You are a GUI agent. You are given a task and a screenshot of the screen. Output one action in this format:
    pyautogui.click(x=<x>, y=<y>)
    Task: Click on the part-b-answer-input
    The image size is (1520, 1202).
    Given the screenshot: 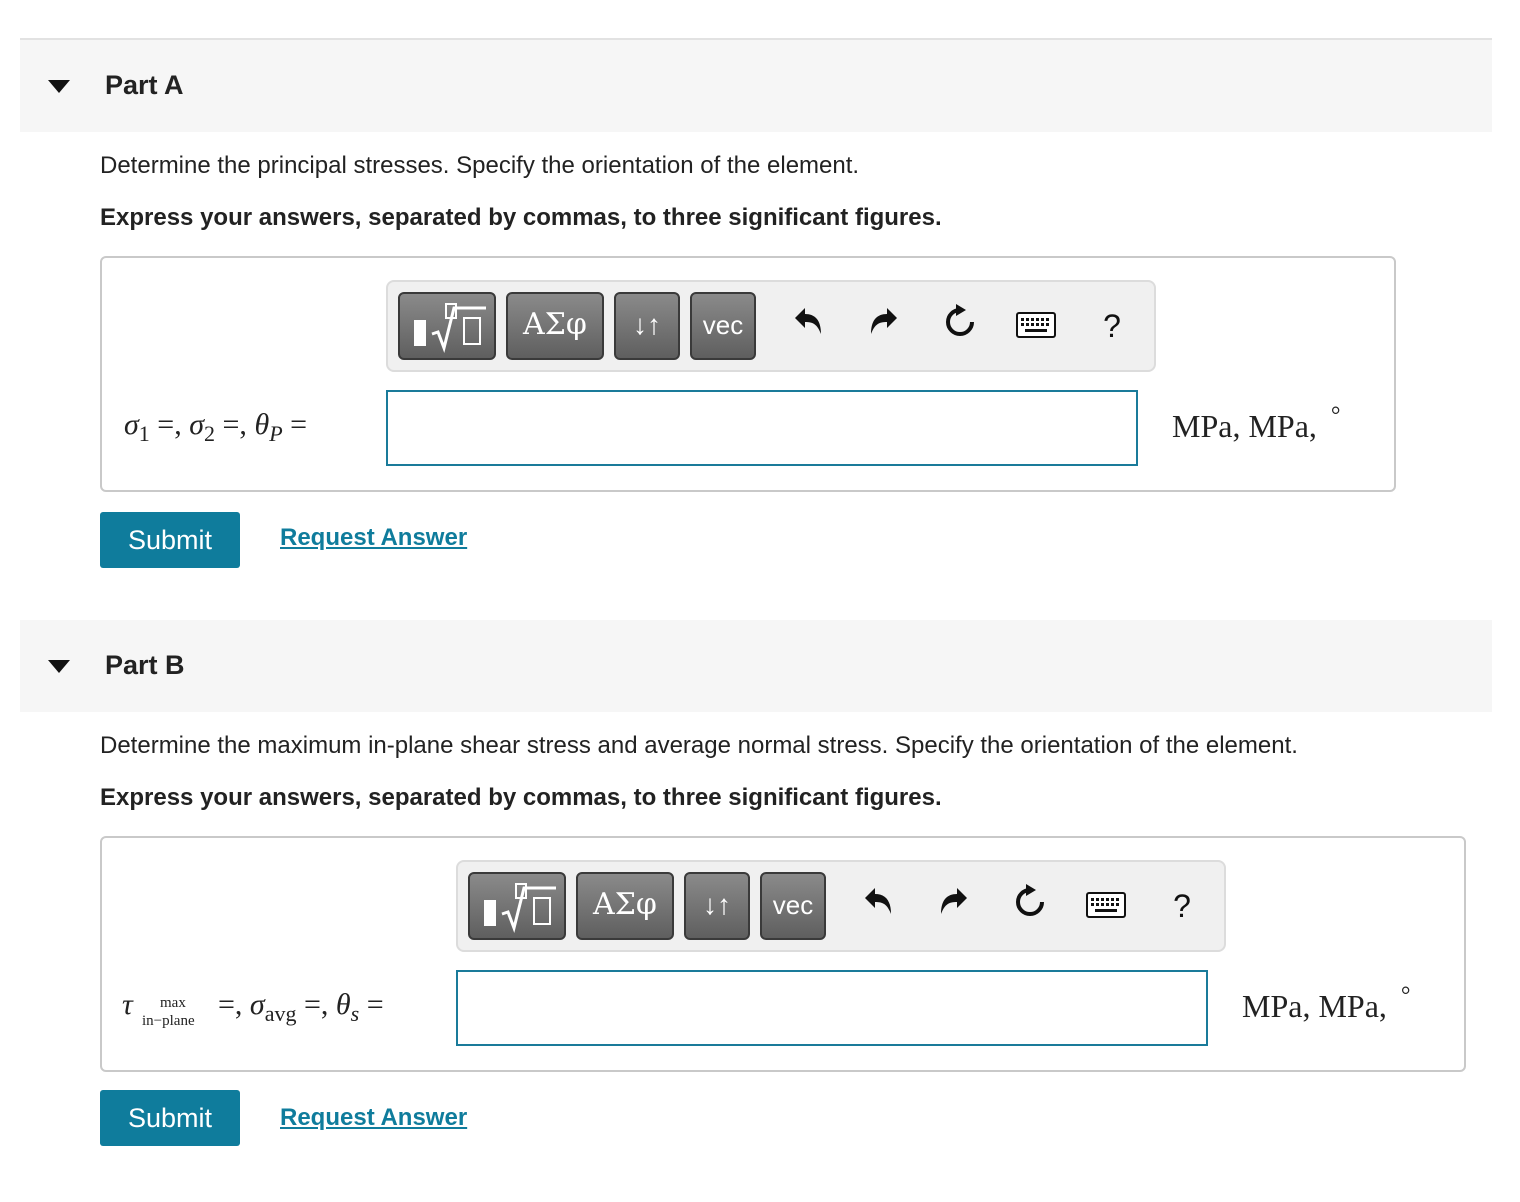 What is the action you would take?
    pyautogui.click(x=832, y=1008)
    